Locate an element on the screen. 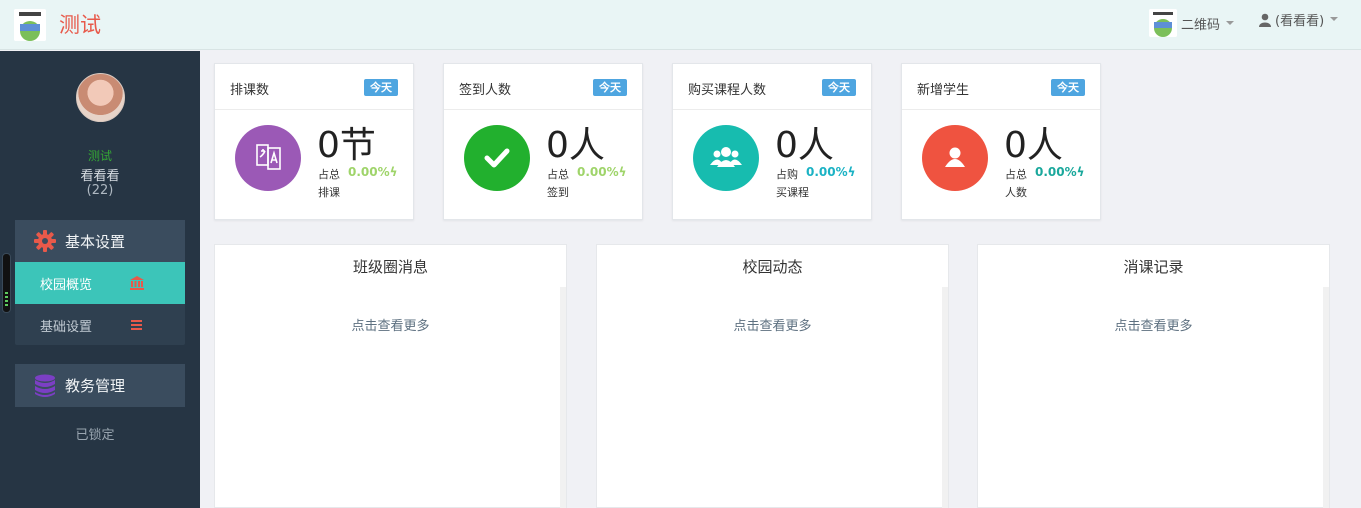  gear-icon is located at coordinates (45, 241).